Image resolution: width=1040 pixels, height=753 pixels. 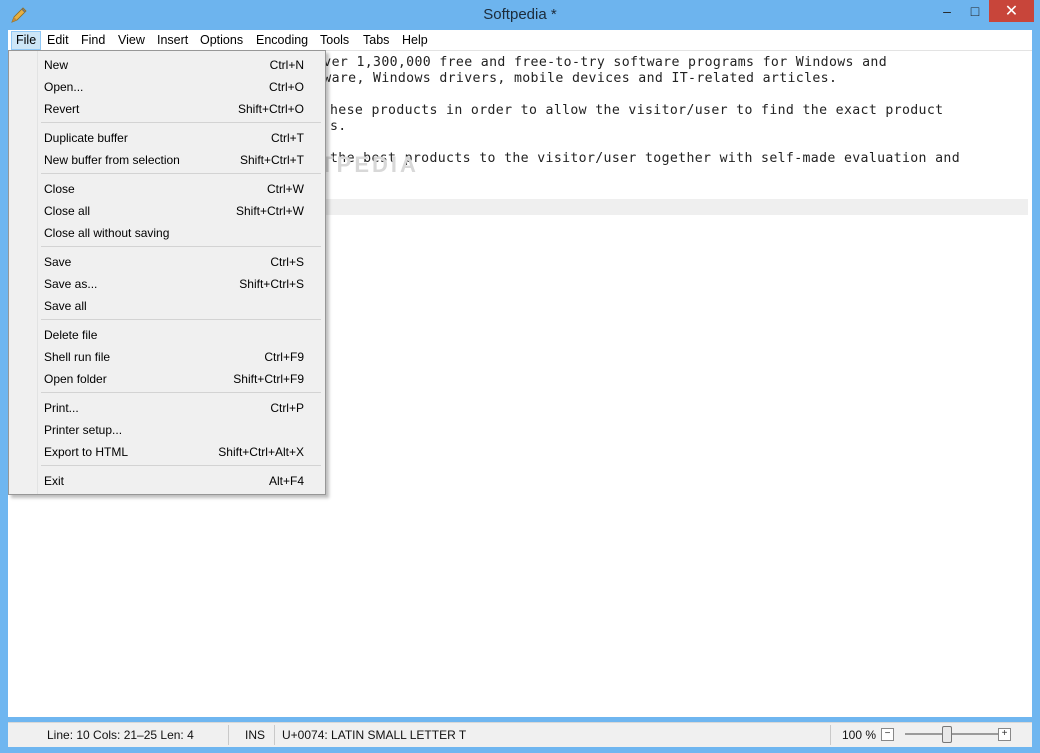 What do you see at coordinates (112, 160) in the screenshot?
I see `menu-item-label: New buffer from selection` at bounding box center [112, 160].